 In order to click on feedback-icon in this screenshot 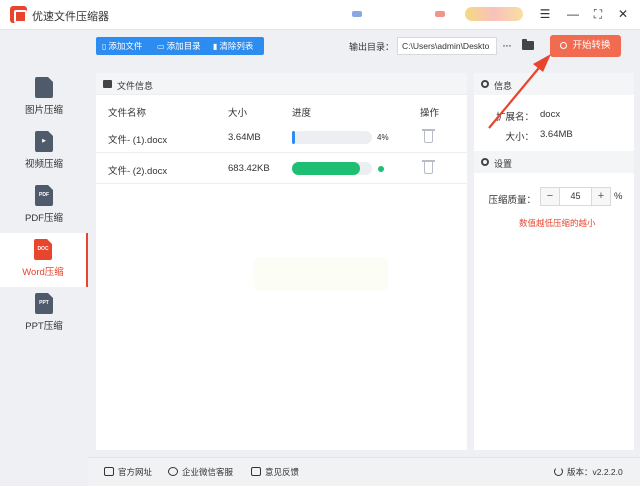, I will do `click(256, 471)`.